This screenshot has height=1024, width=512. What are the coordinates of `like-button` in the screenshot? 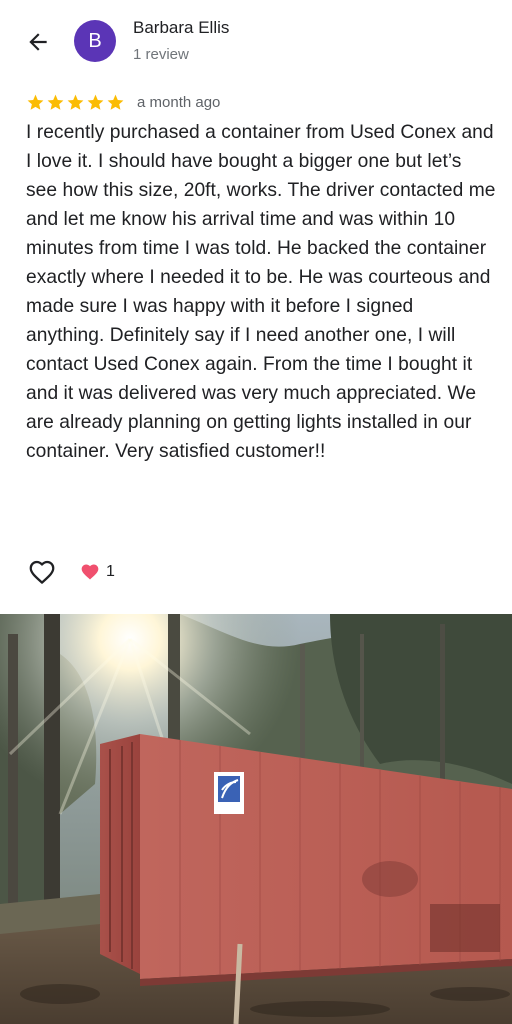 It's located at (42, 572).